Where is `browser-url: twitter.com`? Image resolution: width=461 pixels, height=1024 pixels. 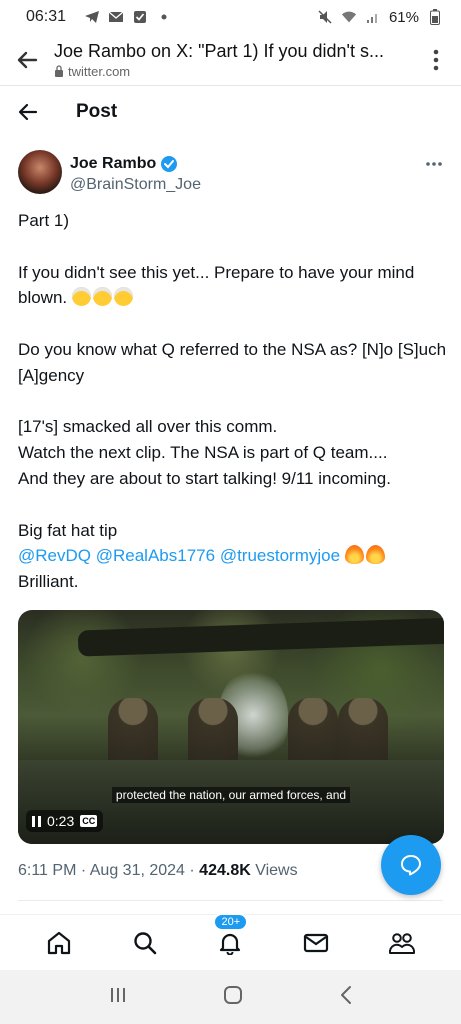 browser-url: twitter.com is located at coordinates (99, 71).